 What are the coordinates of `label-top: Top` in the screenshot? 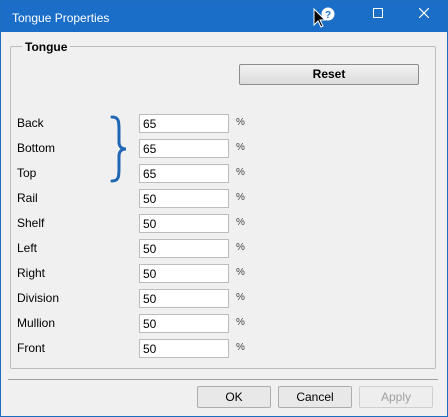 It's located at (27, 173).